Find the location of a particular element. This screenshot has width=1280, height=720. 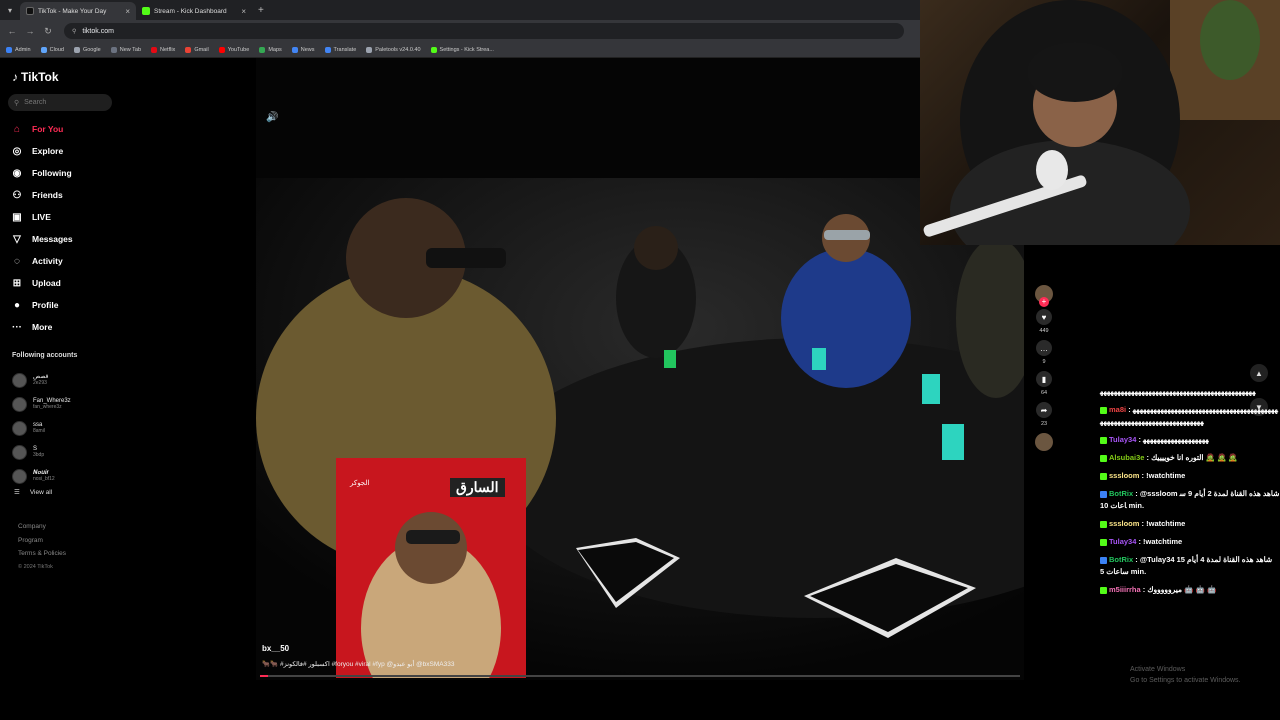

share-icon: ➦ is located at coordinates (1044, 410).